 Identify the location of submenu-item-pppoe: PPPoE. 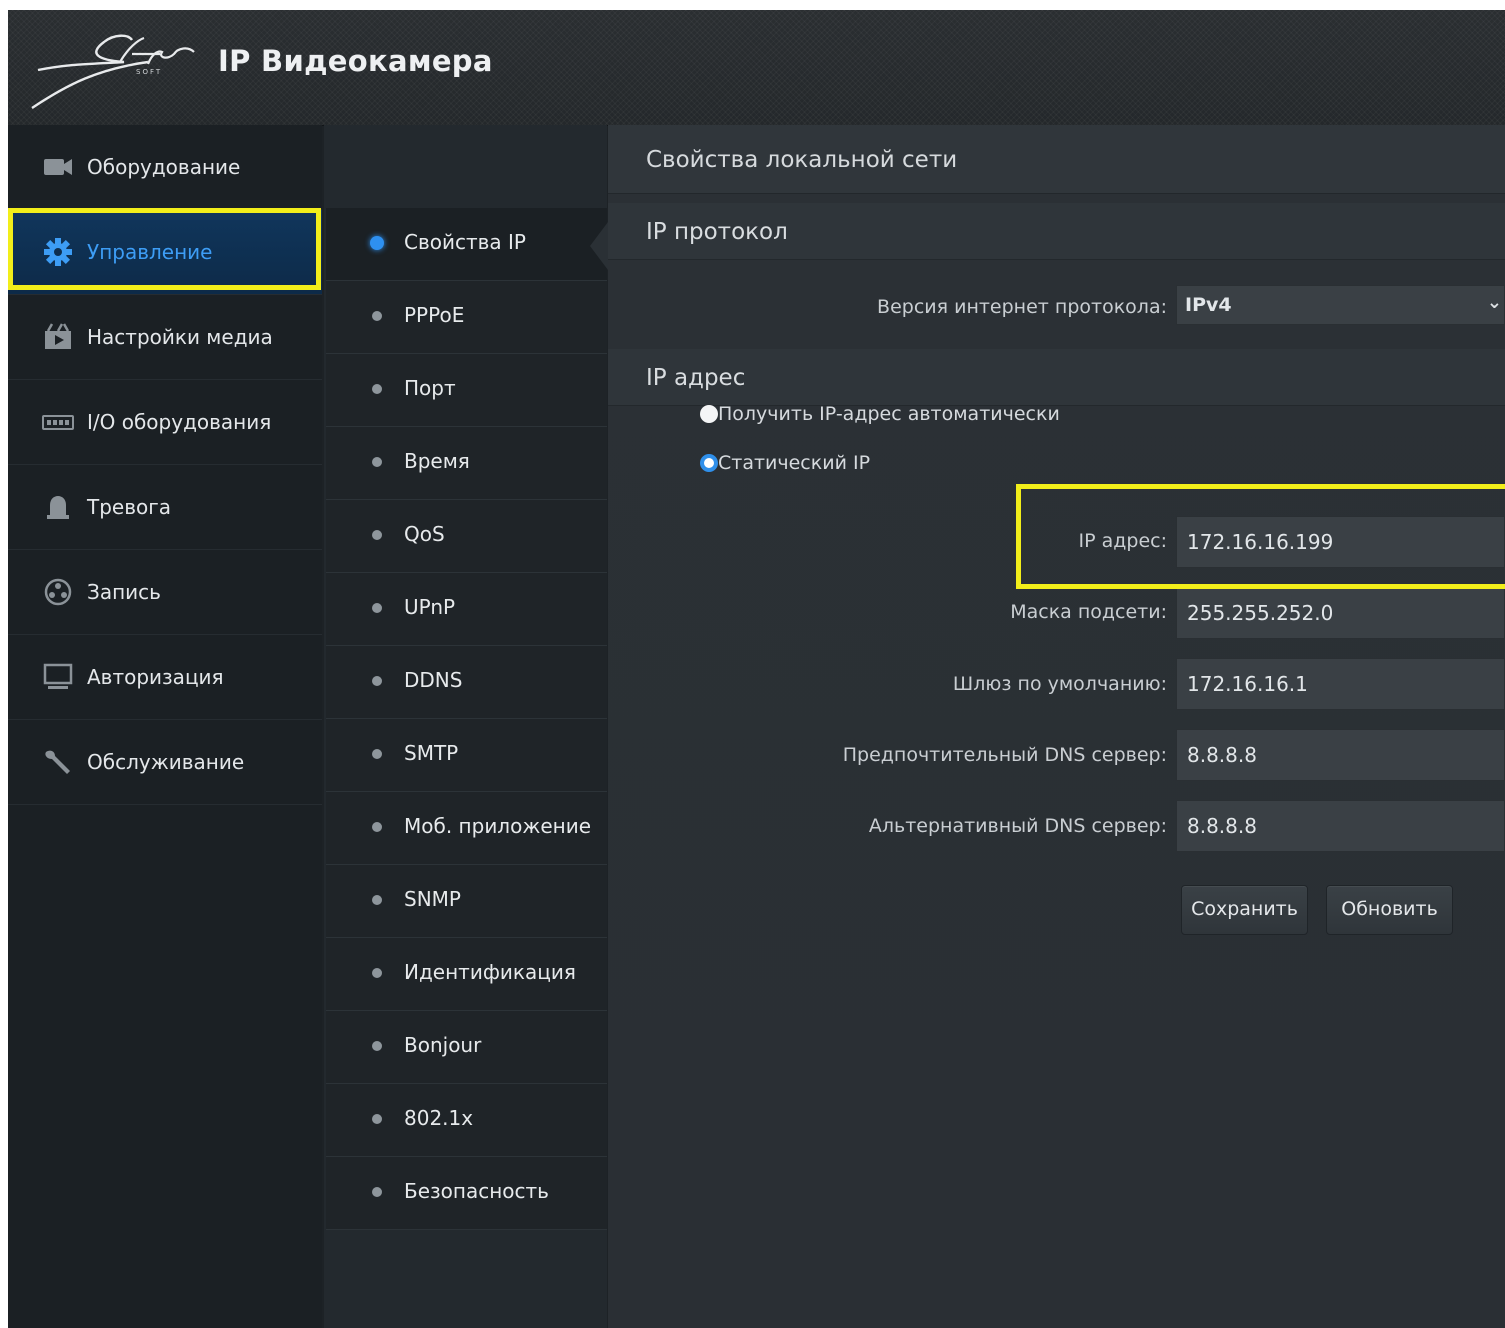
(466, 317).